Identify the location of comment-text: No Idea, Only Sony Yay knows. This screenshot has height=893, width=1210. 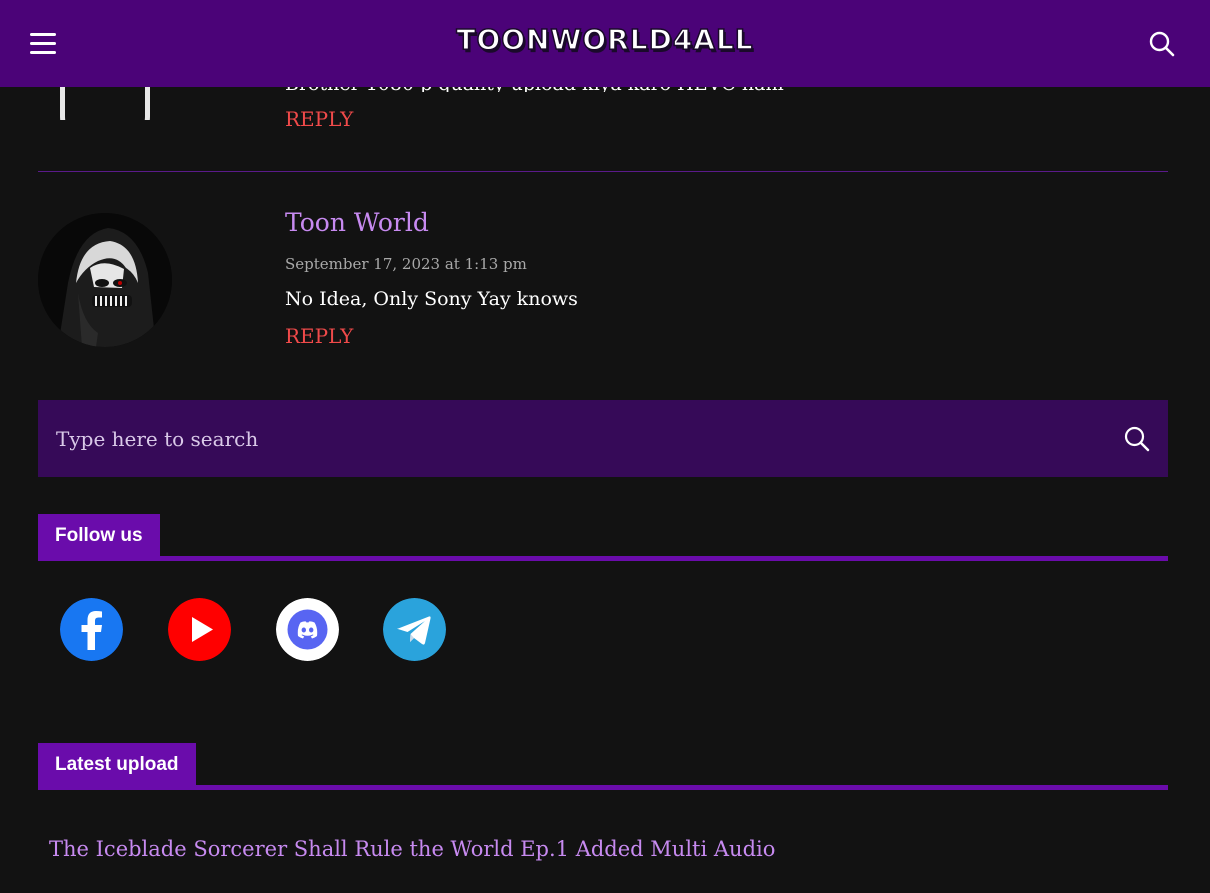
(431, 299).